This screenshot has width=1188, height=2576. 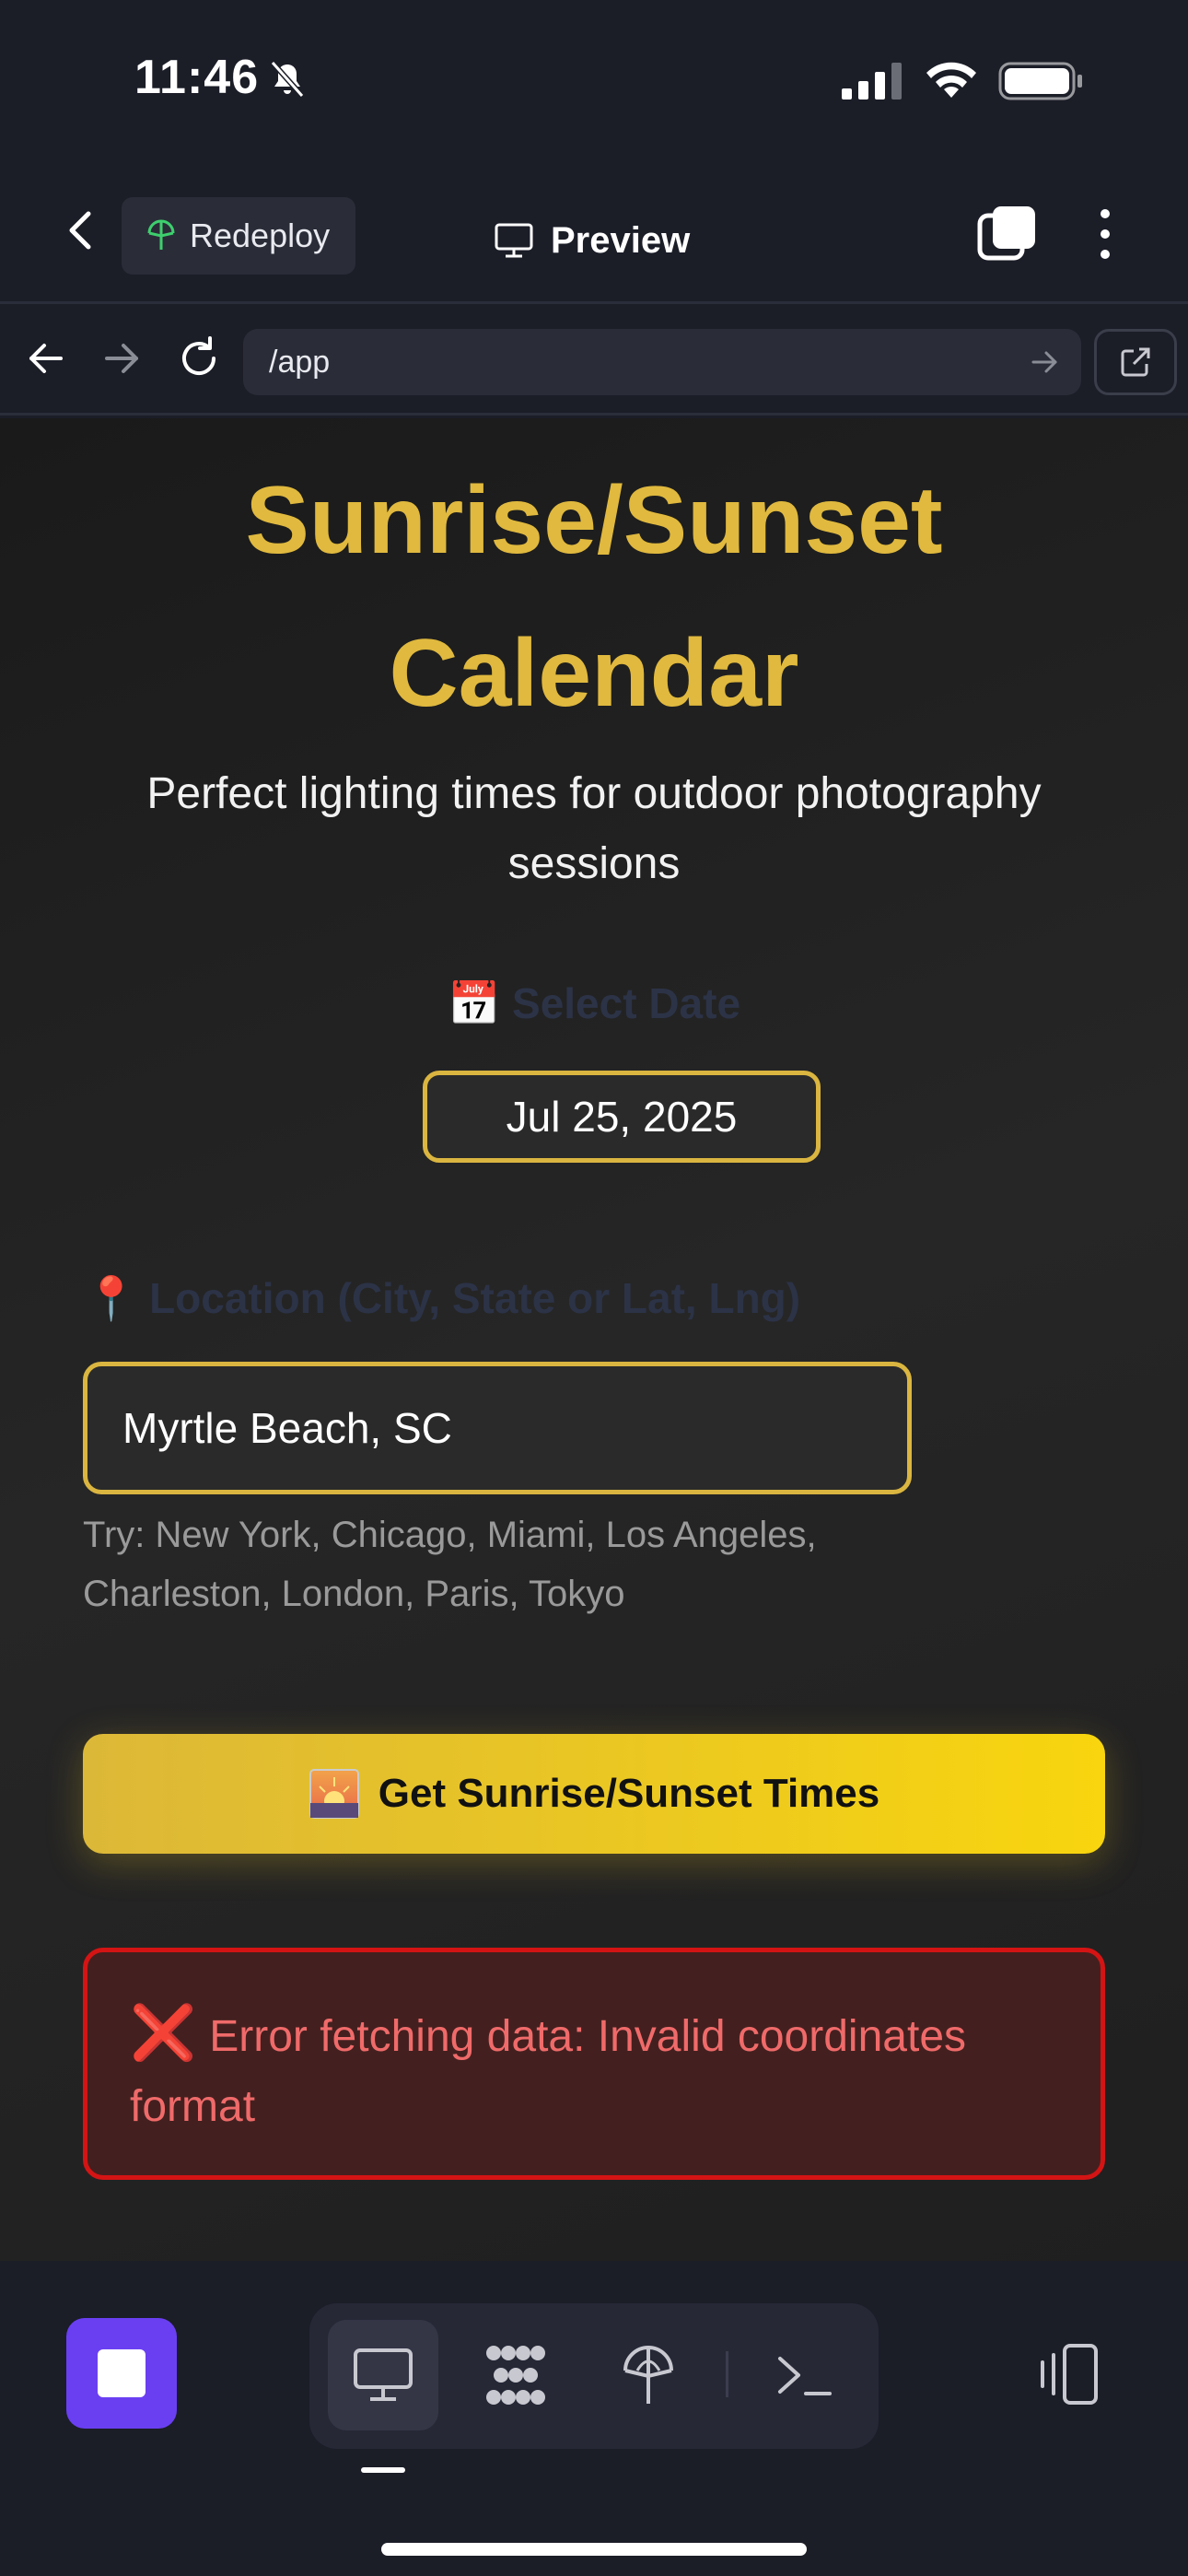 What do you see at coordinates (1044, 362) in the screenshot?
I see `go-arrow-icon` at bounding box center [1044, 362].